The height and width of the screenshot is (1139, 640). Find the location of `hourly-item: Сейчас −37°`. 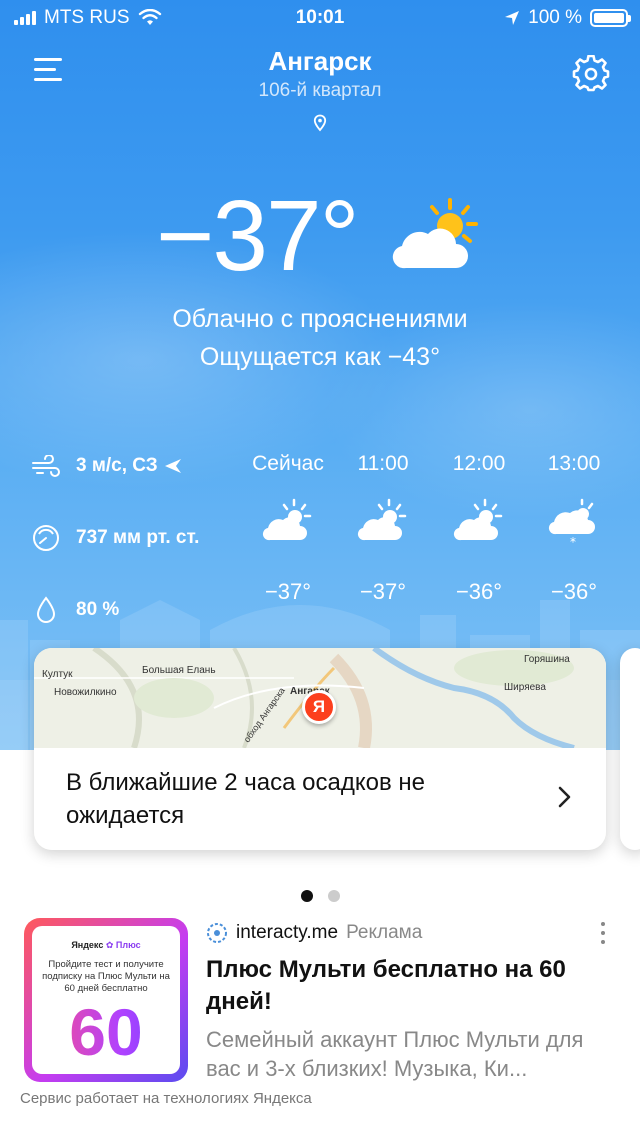

hourly-item: Сейчас −37° is located at coordinates (288, 528).